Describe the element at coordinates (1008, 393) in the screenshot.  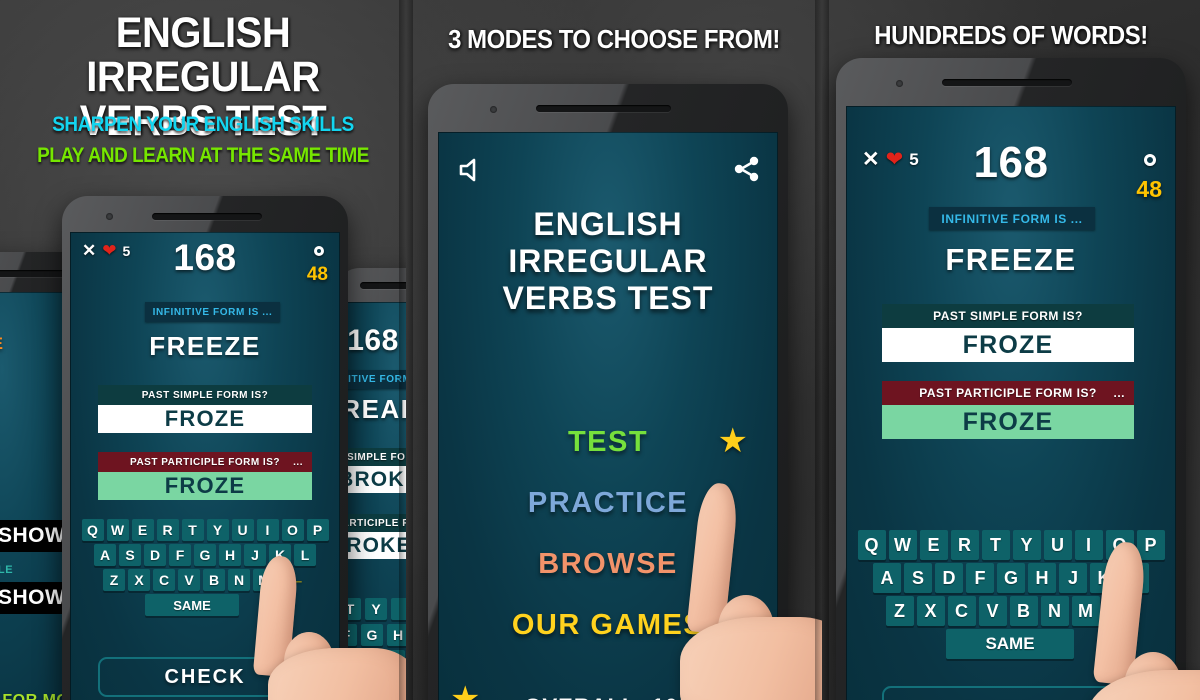
I see `past-participle-label-text: PAST PARTICIPLE FORM IS?` at that location.